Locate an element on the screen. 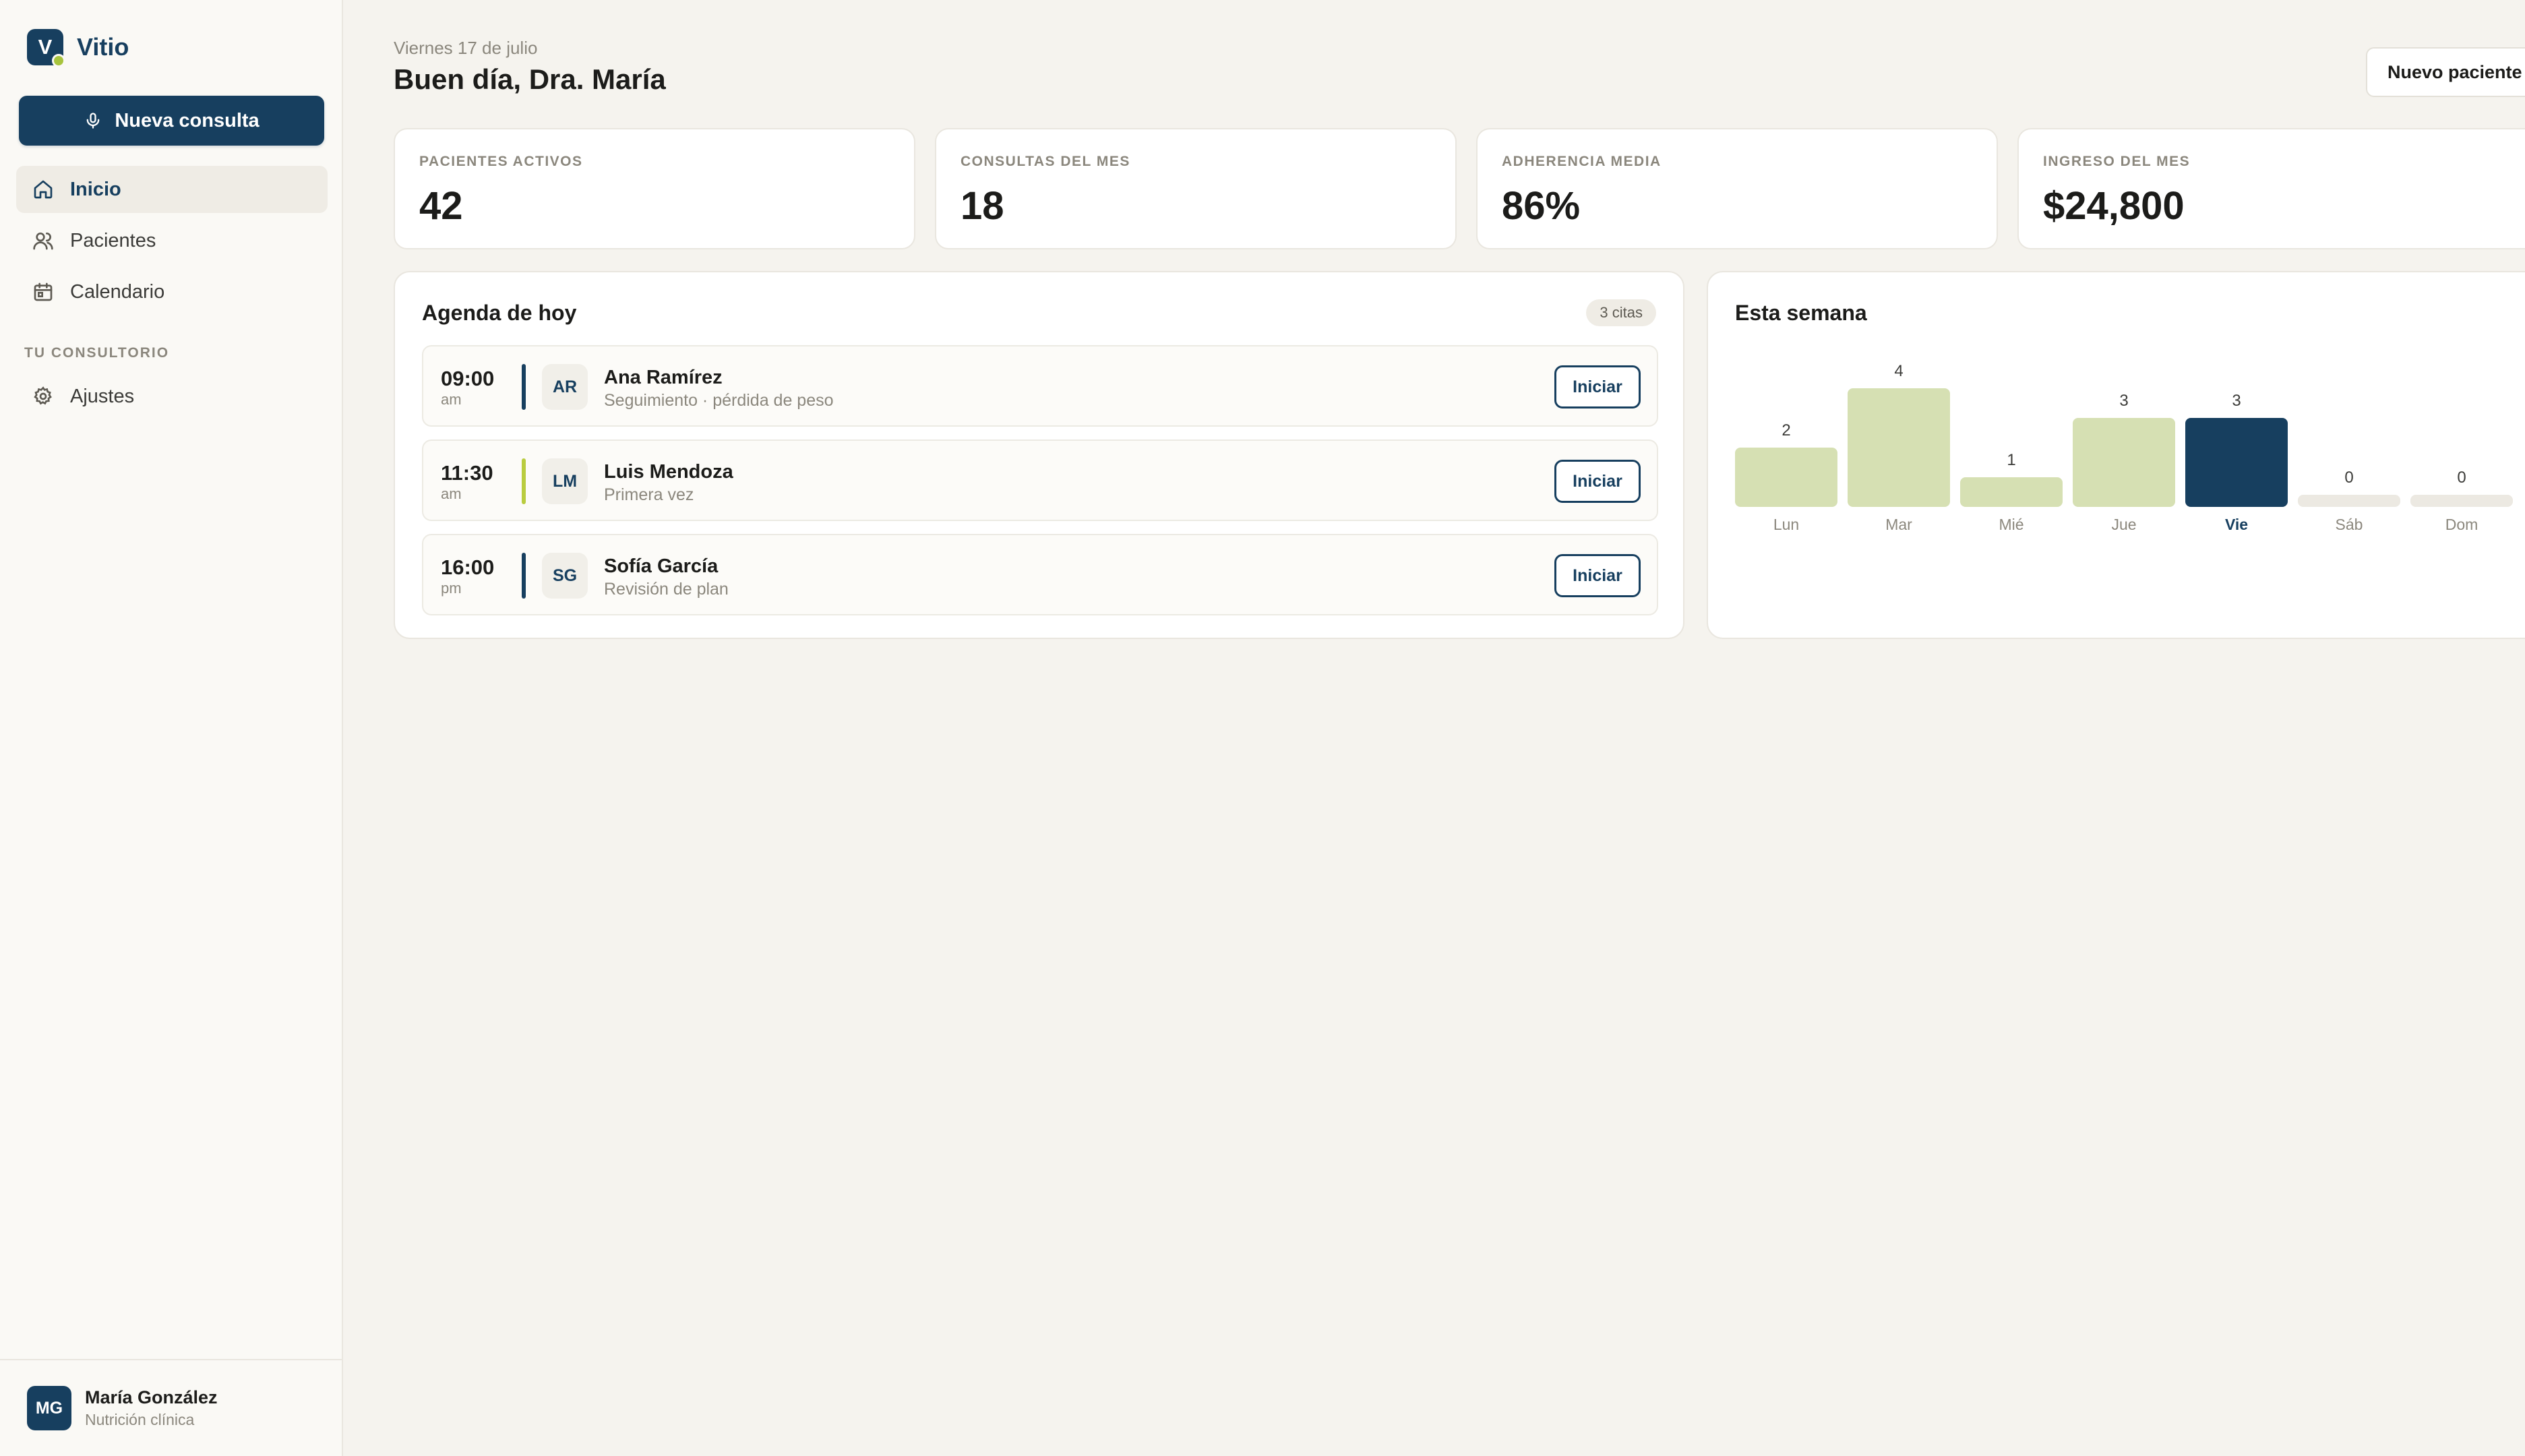  brand-logo: V is located at coordinates (46, 48).